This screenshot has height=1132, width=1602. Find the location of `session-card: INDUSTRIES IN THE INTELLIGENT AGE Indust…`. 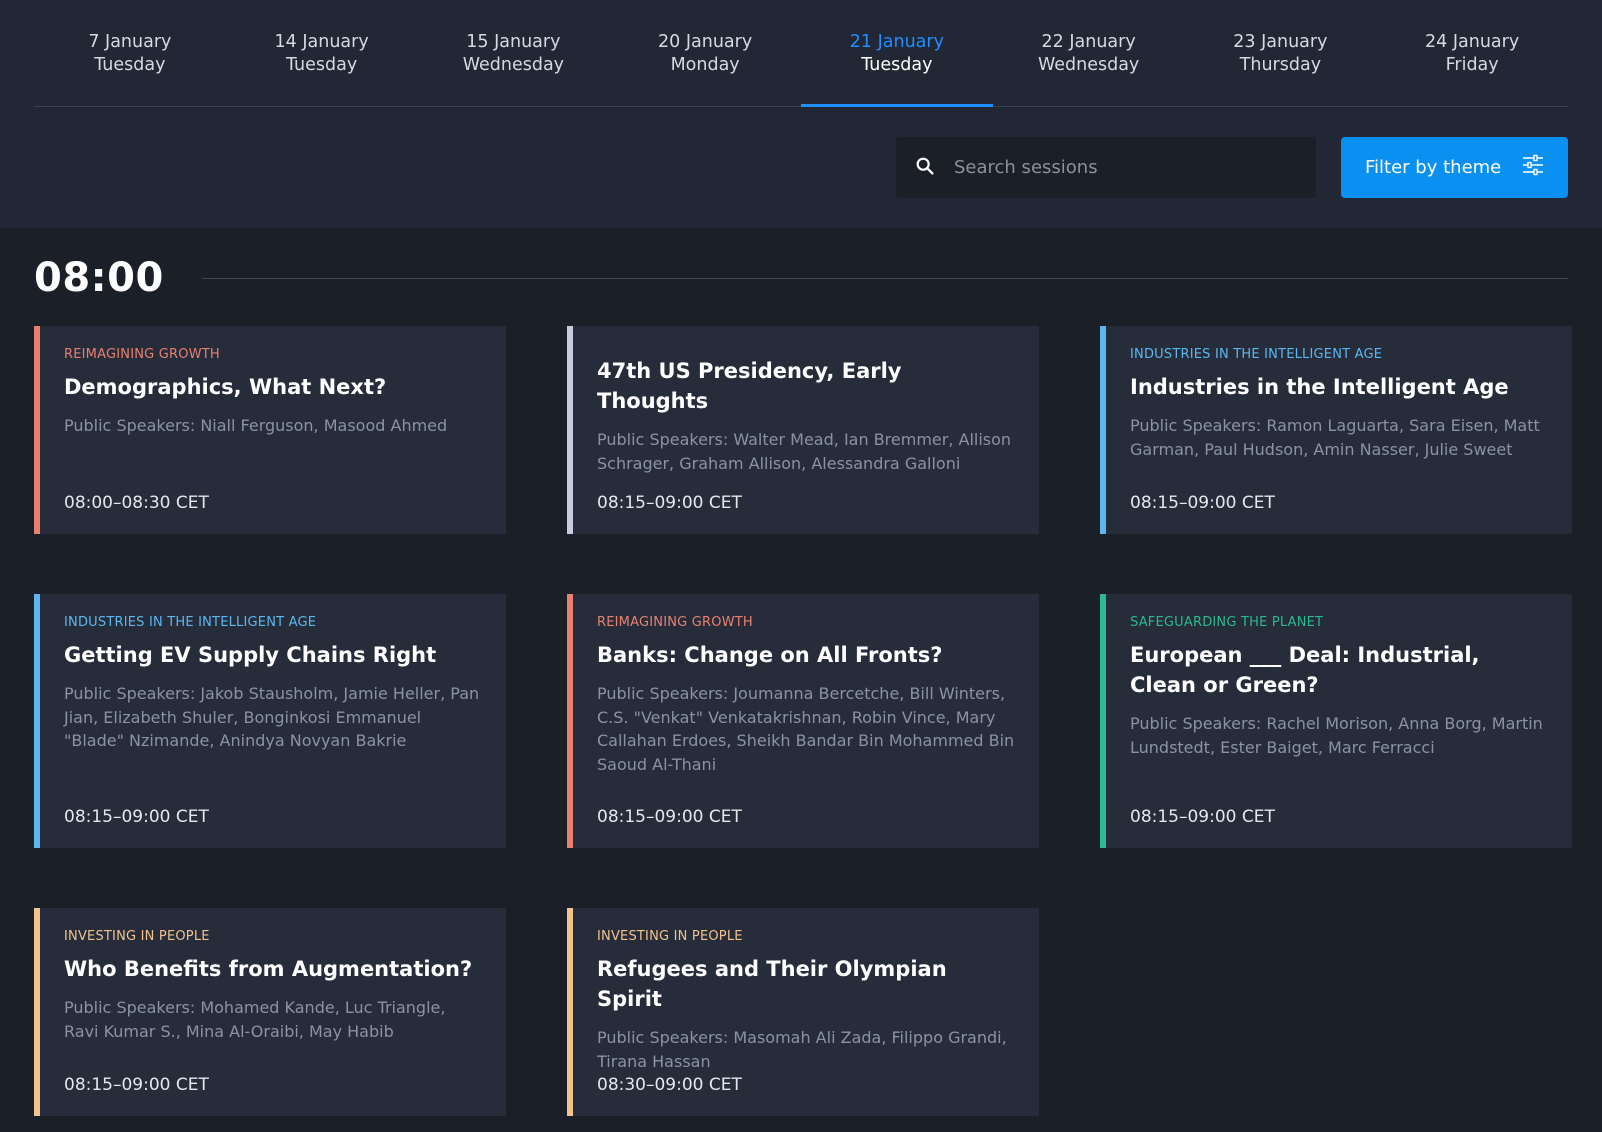

session-card: INDUSTRIES IN THE INTELLIGENT AGE Indust… is located at coordinates (1336, 430).